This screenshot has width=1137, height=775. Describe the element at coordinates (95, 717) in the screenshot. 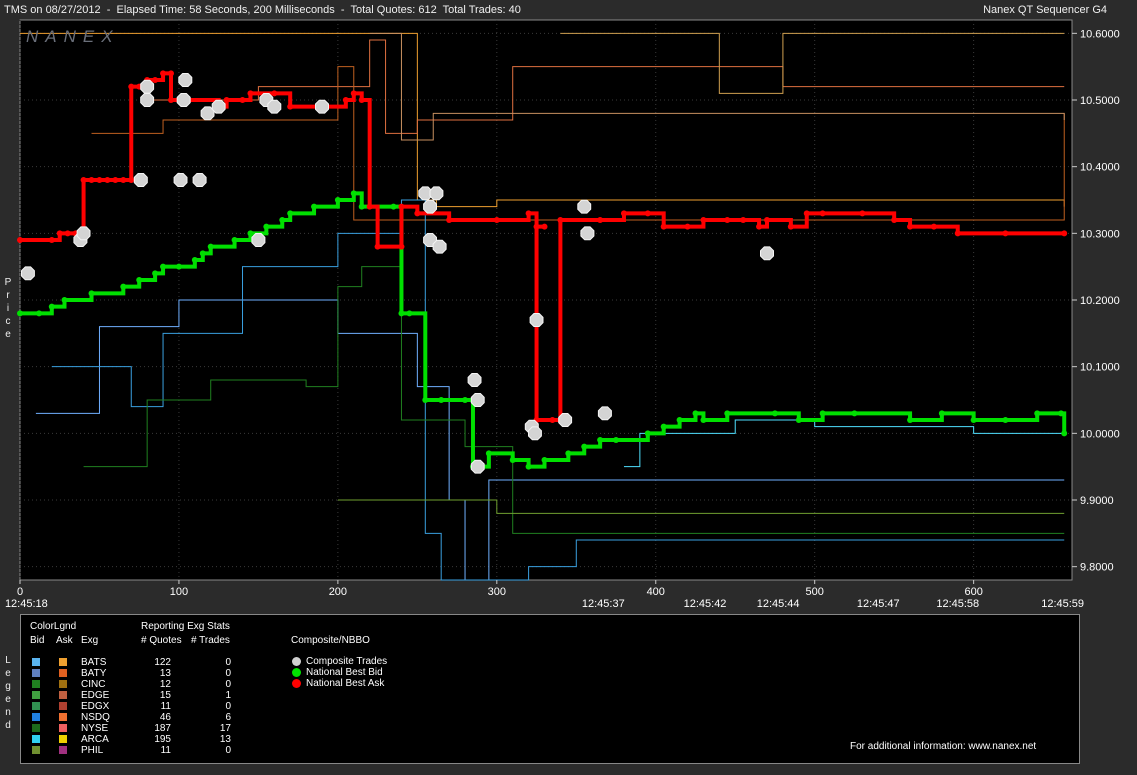

I see `legend-exchange-name: NSDQ` at that location.